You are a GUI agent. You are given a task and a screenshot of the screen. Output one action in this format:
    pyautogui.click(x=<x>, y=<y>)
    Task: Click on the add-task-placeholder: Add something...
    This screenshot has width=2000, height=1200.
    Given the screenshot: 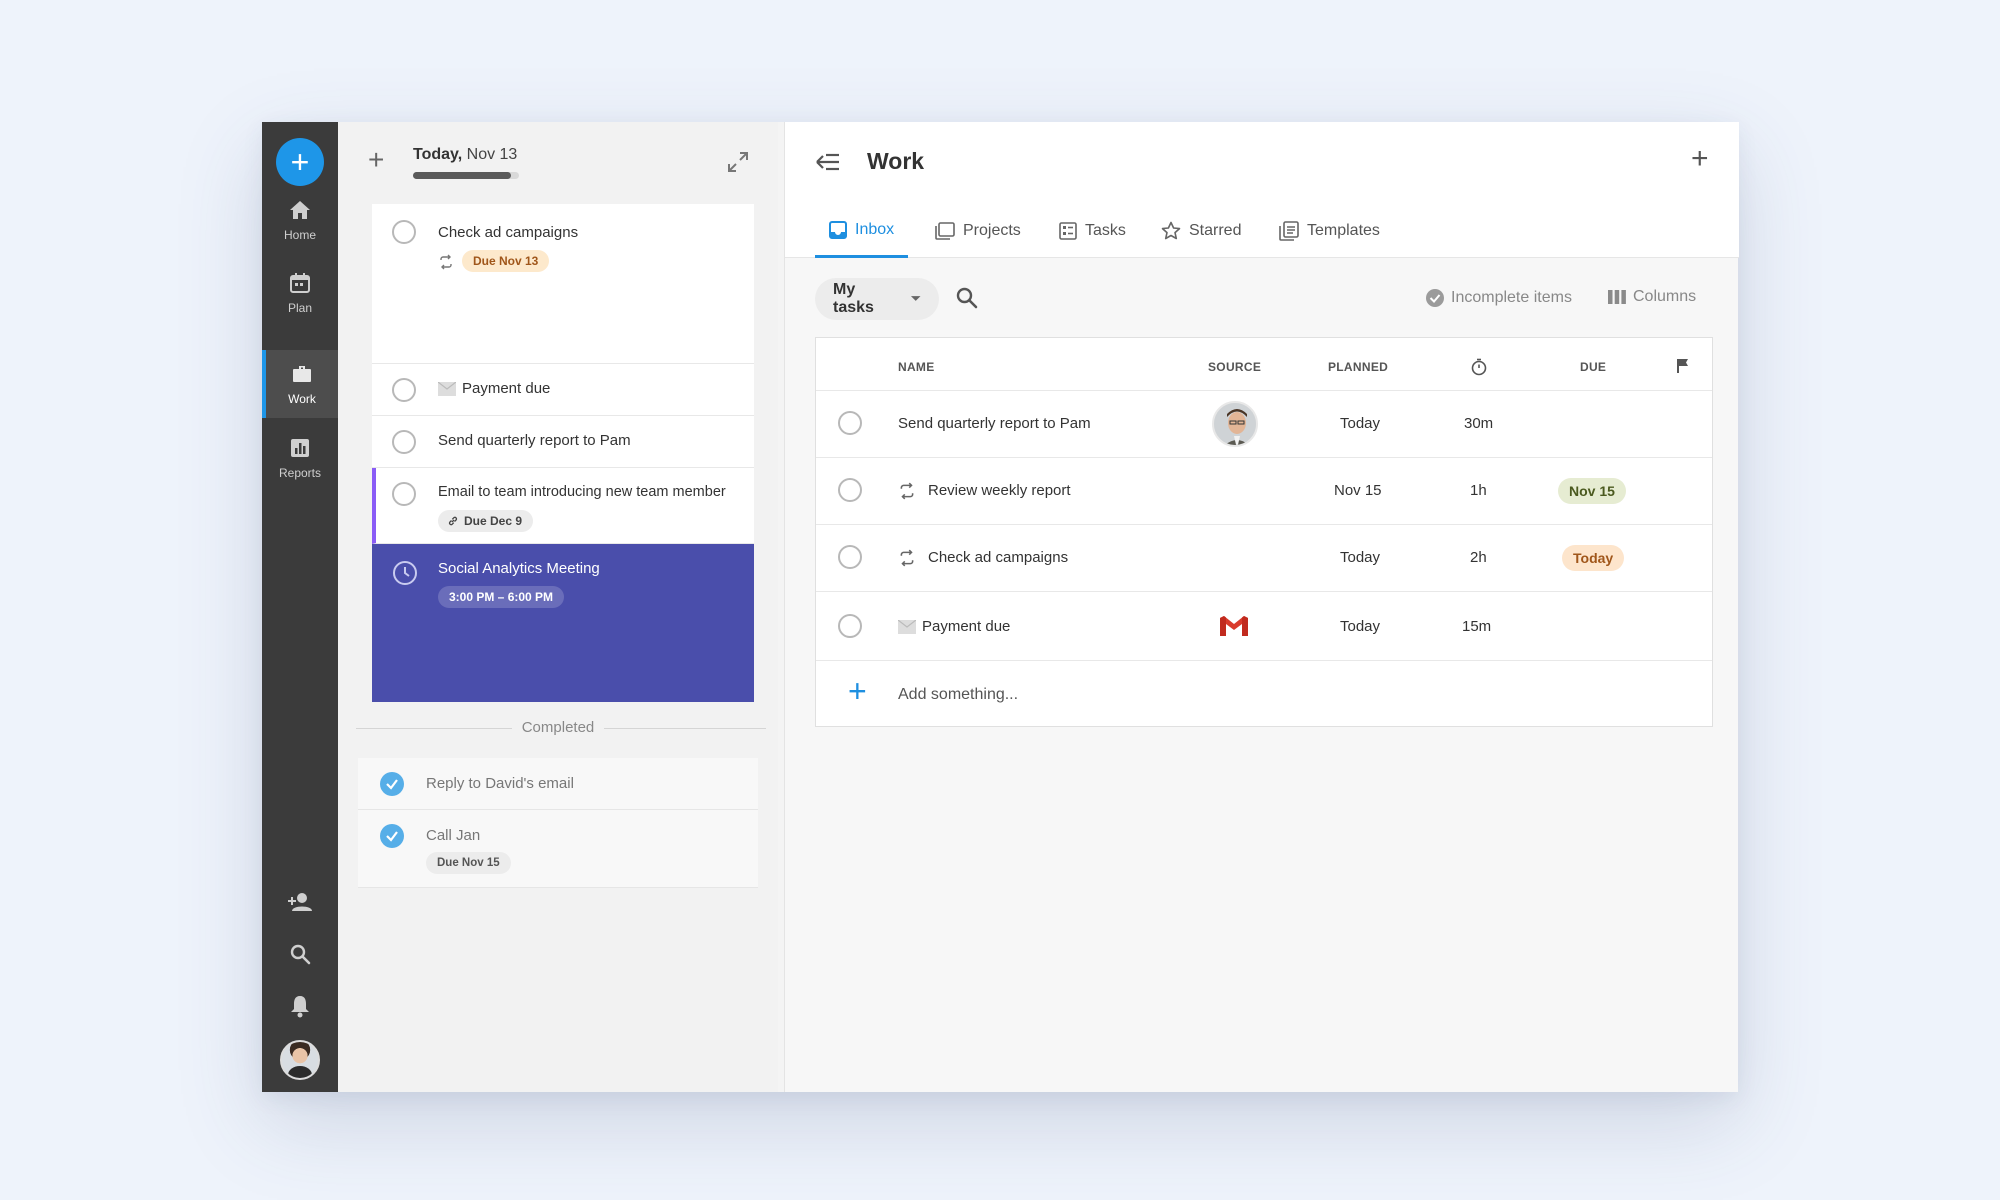 What is the action you would take?
    pyautogui.click(x=958, y=695)
    